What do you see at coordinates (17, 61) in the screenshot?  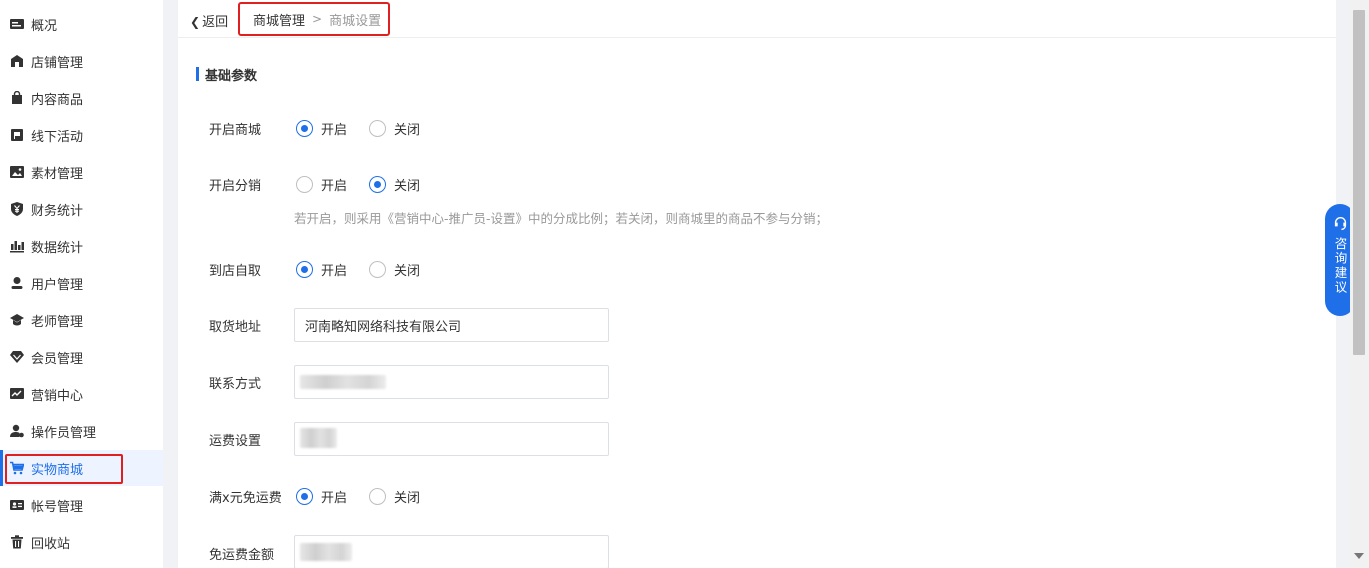 I see `store-icon` at bounding box center [17, 61].